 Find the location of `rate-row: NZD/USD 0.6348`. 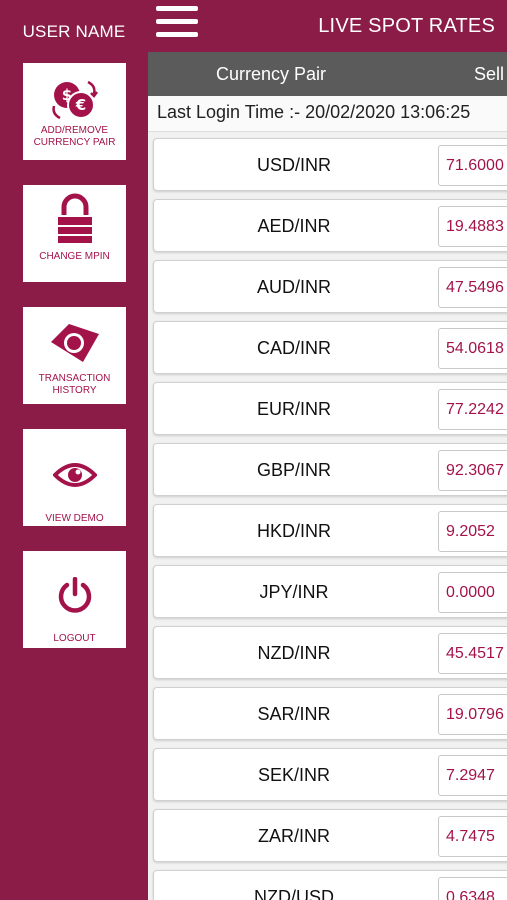

rate-row: NZD/USD 0.6348 is located at coordinates (330, 885).